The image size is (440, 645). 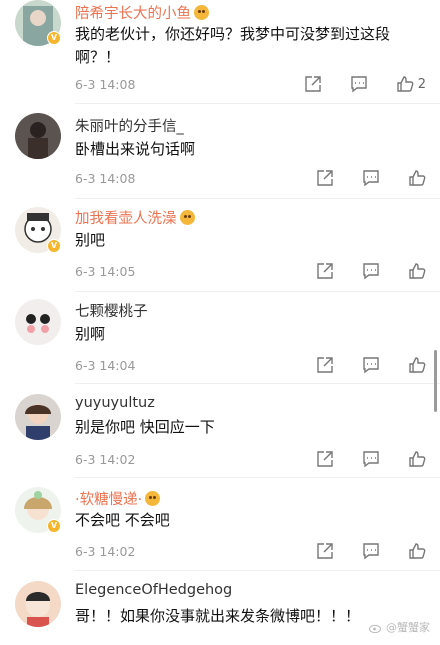 I want to click on scrollbar, so click(x=435, y=381).